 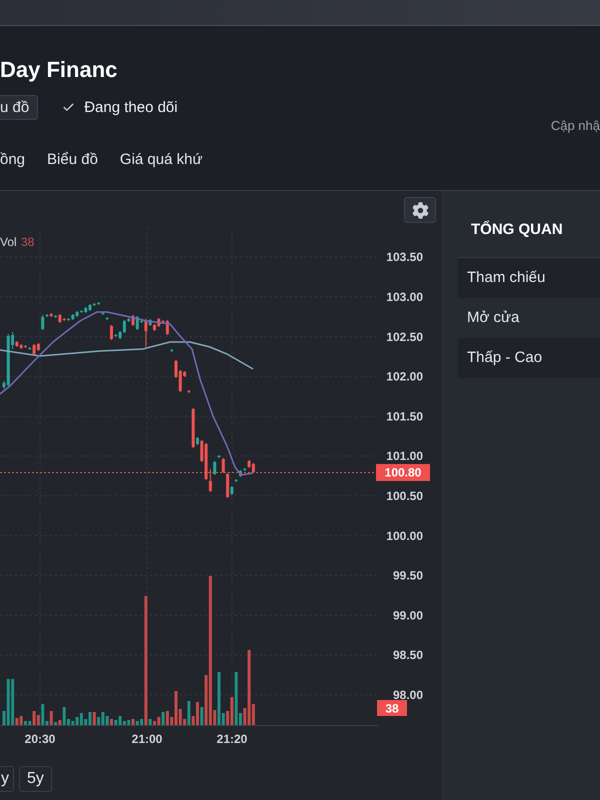 I want to click on tab: Biểu đồ, so click(x=72, y=161).